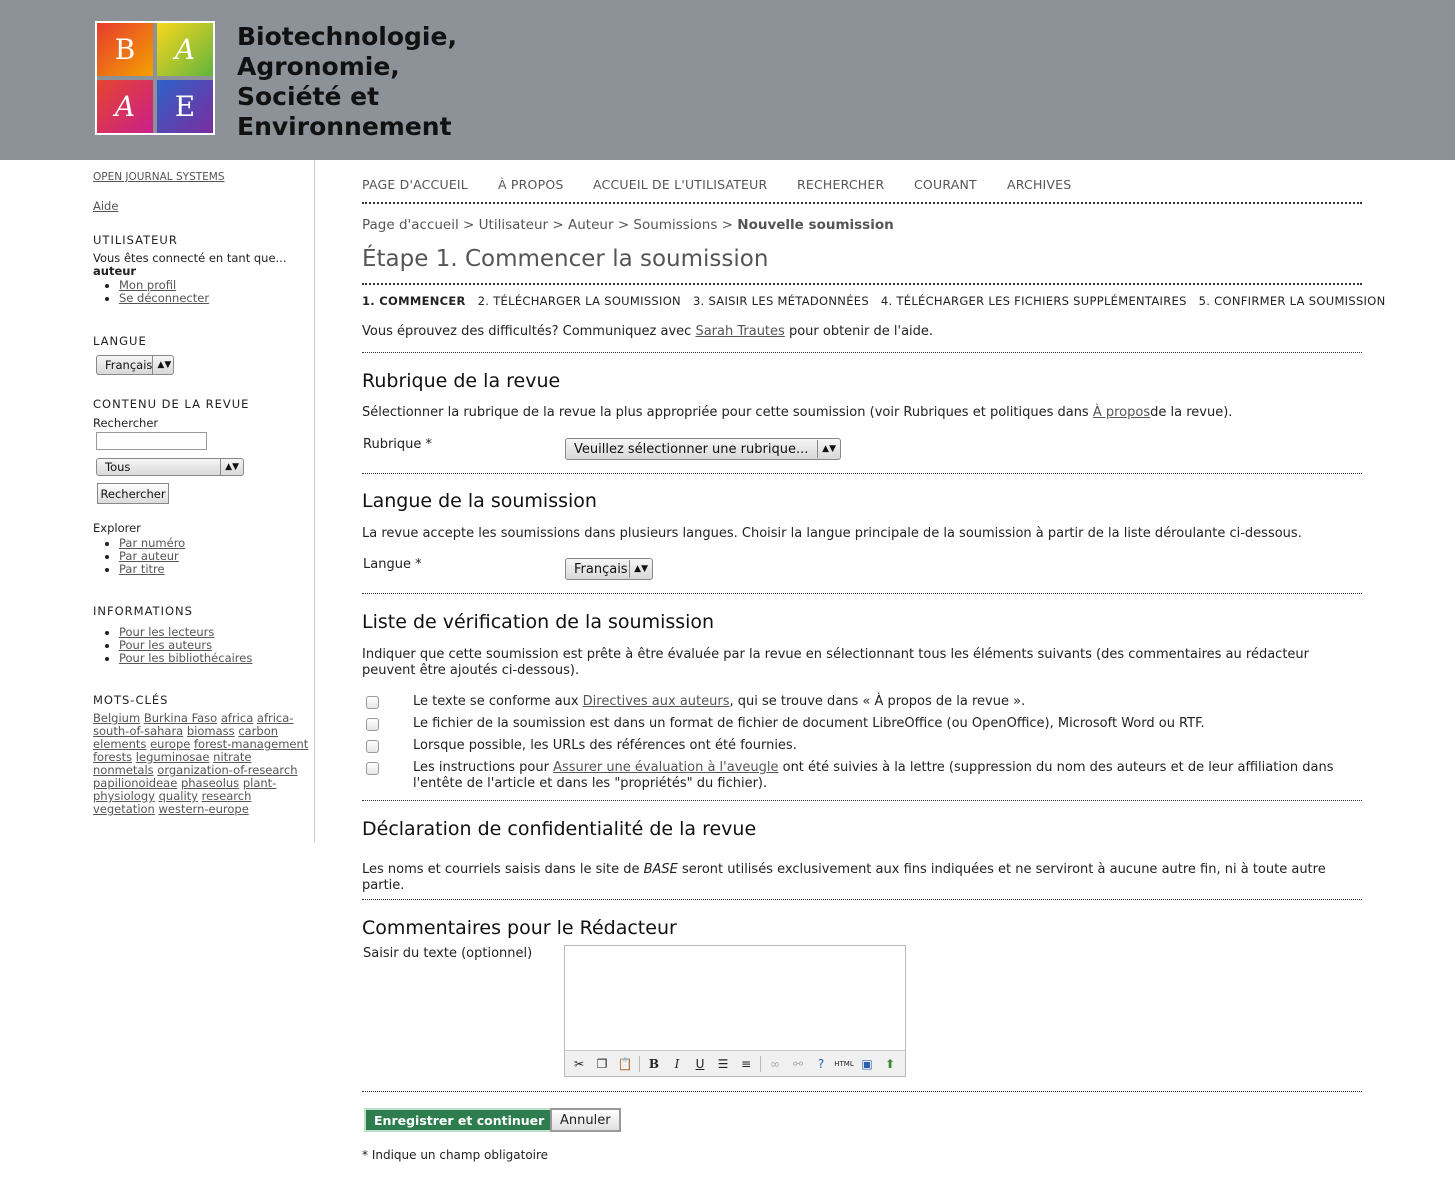 Image resolution: width=1455 pixels, height=1200 pixels. What do you see at coordinates (126, 423) in the screenshot?
I see `search-label: Rechercher` at bounding box center [126, 423].